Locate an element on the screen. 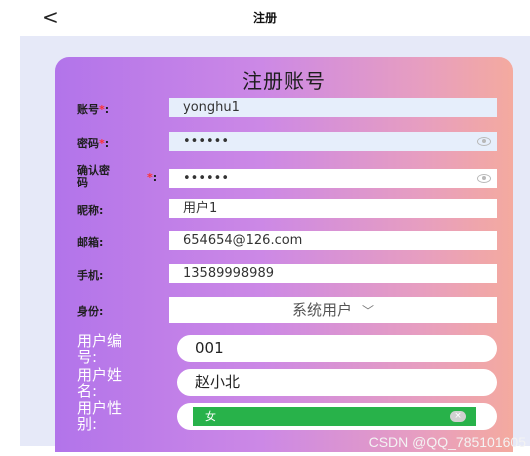  user-no-row: 用户编 号: 001 is located at coordinates (284, 349).